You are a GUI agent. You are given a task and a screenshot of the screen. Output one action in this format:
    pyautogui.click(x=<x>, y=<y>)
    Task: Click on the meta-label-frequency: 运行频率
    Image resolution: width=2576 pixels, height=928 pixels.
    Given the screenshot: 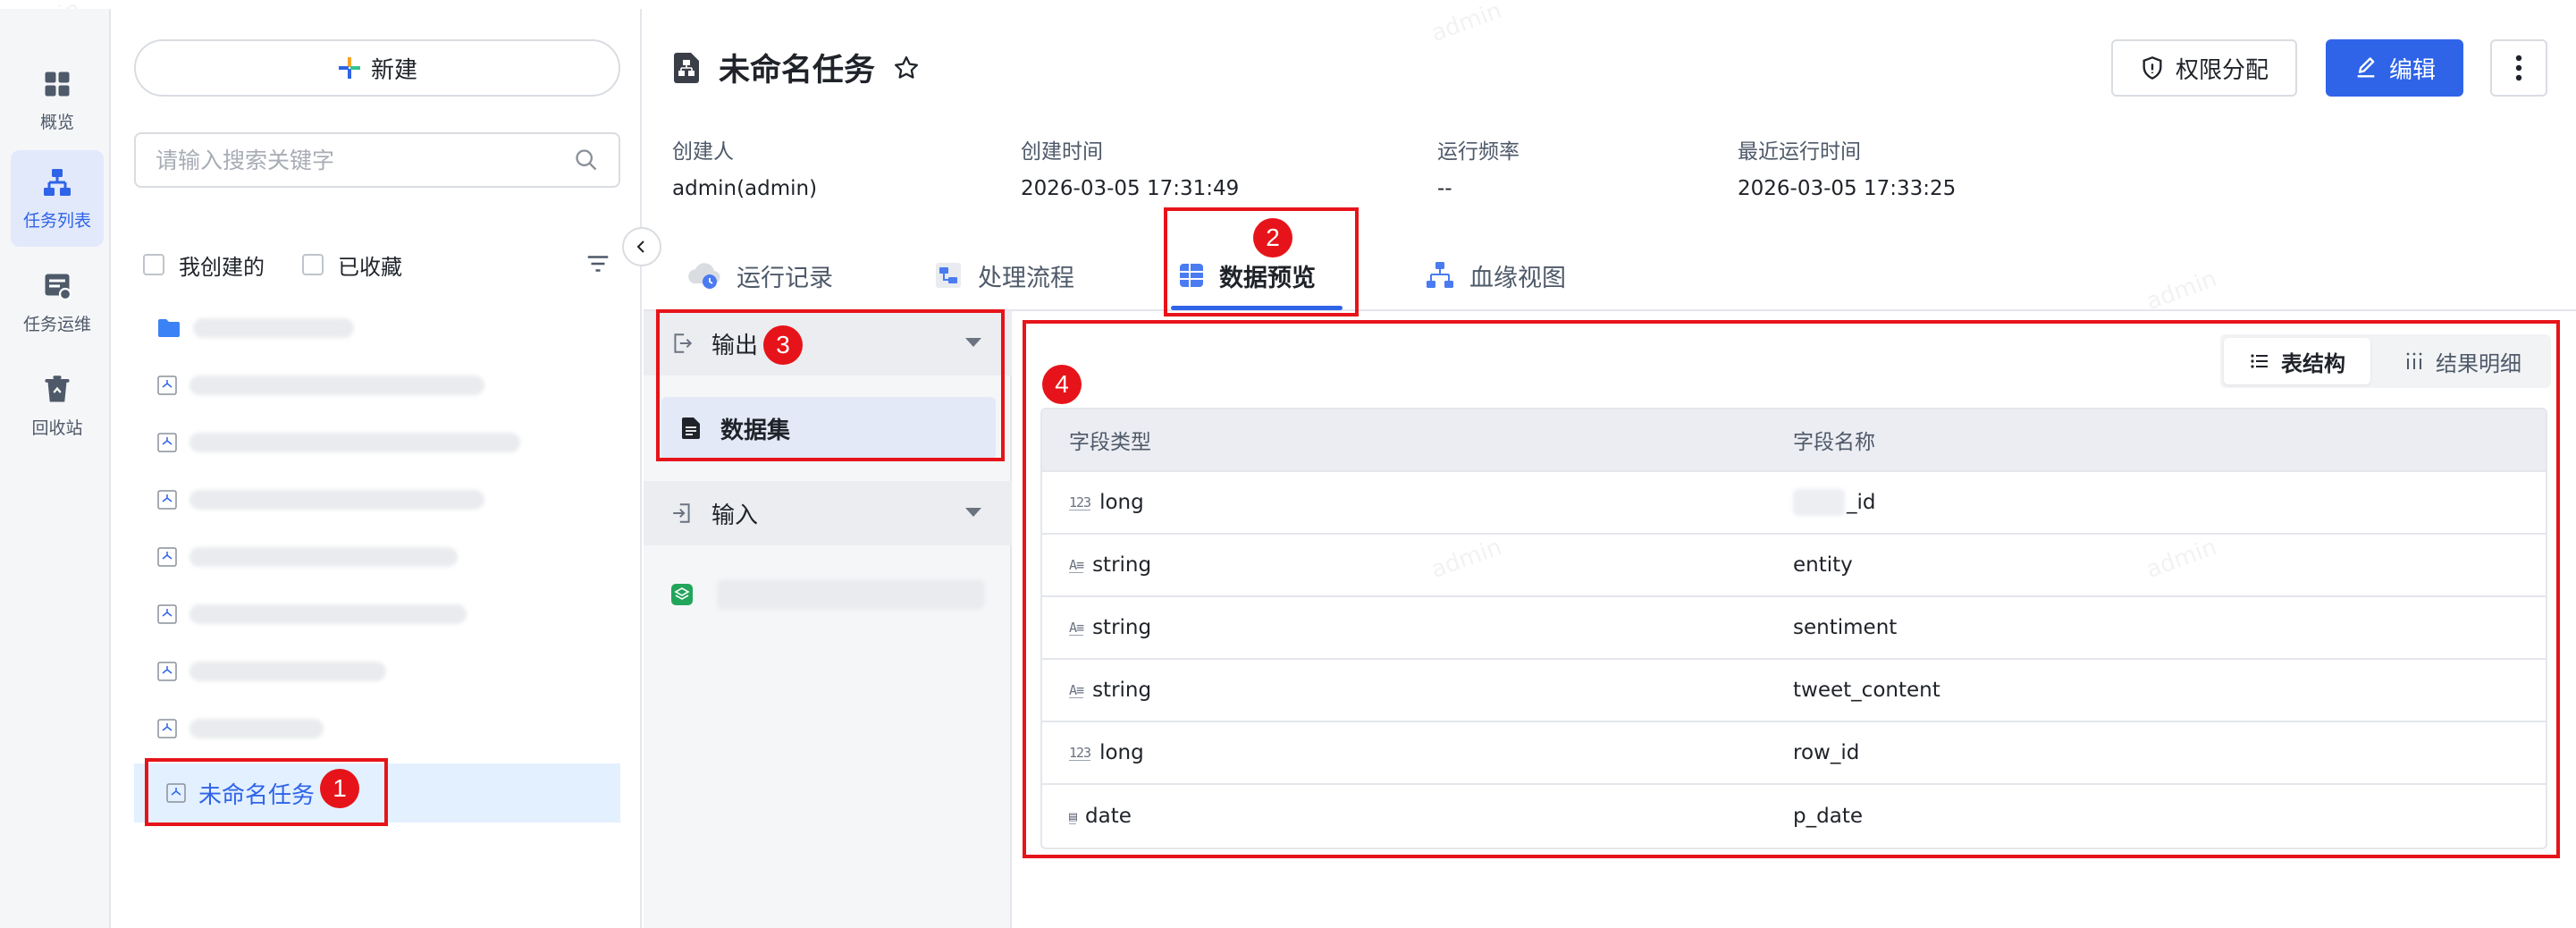 What is the action you would take?
    pyautogui.click(x=1479, y=152)
    